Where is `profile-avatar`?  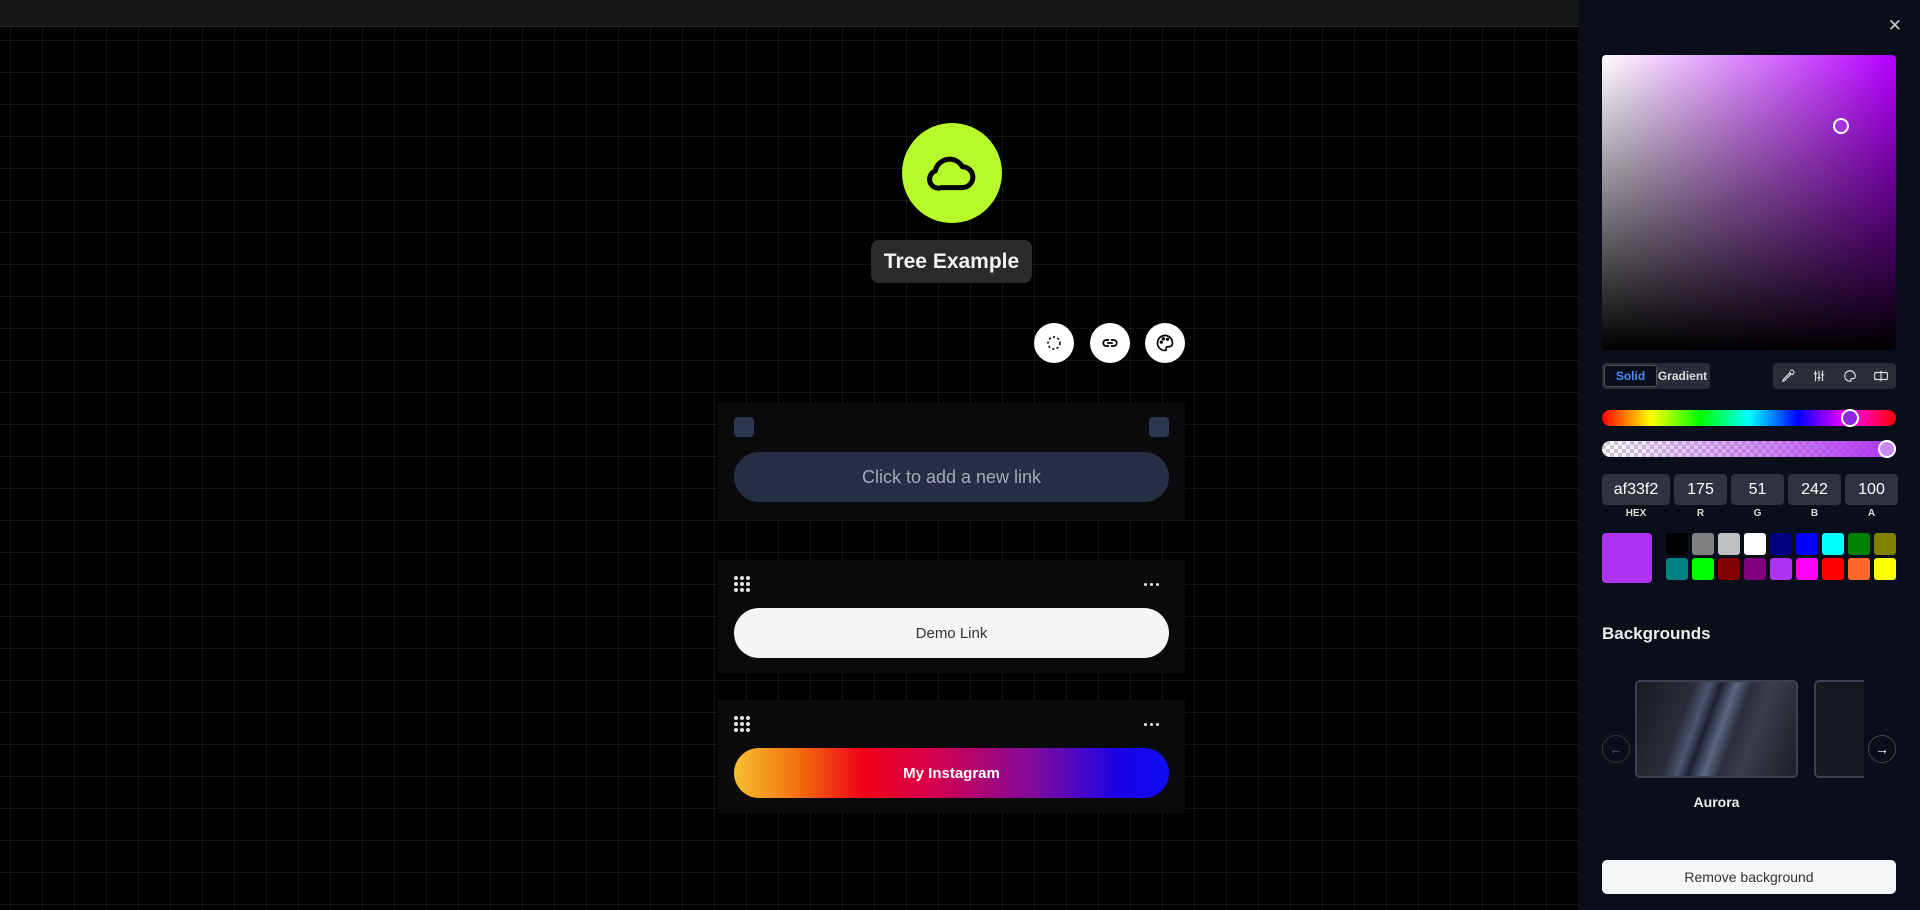
profile-avatar is located at coordinates (952, 173).